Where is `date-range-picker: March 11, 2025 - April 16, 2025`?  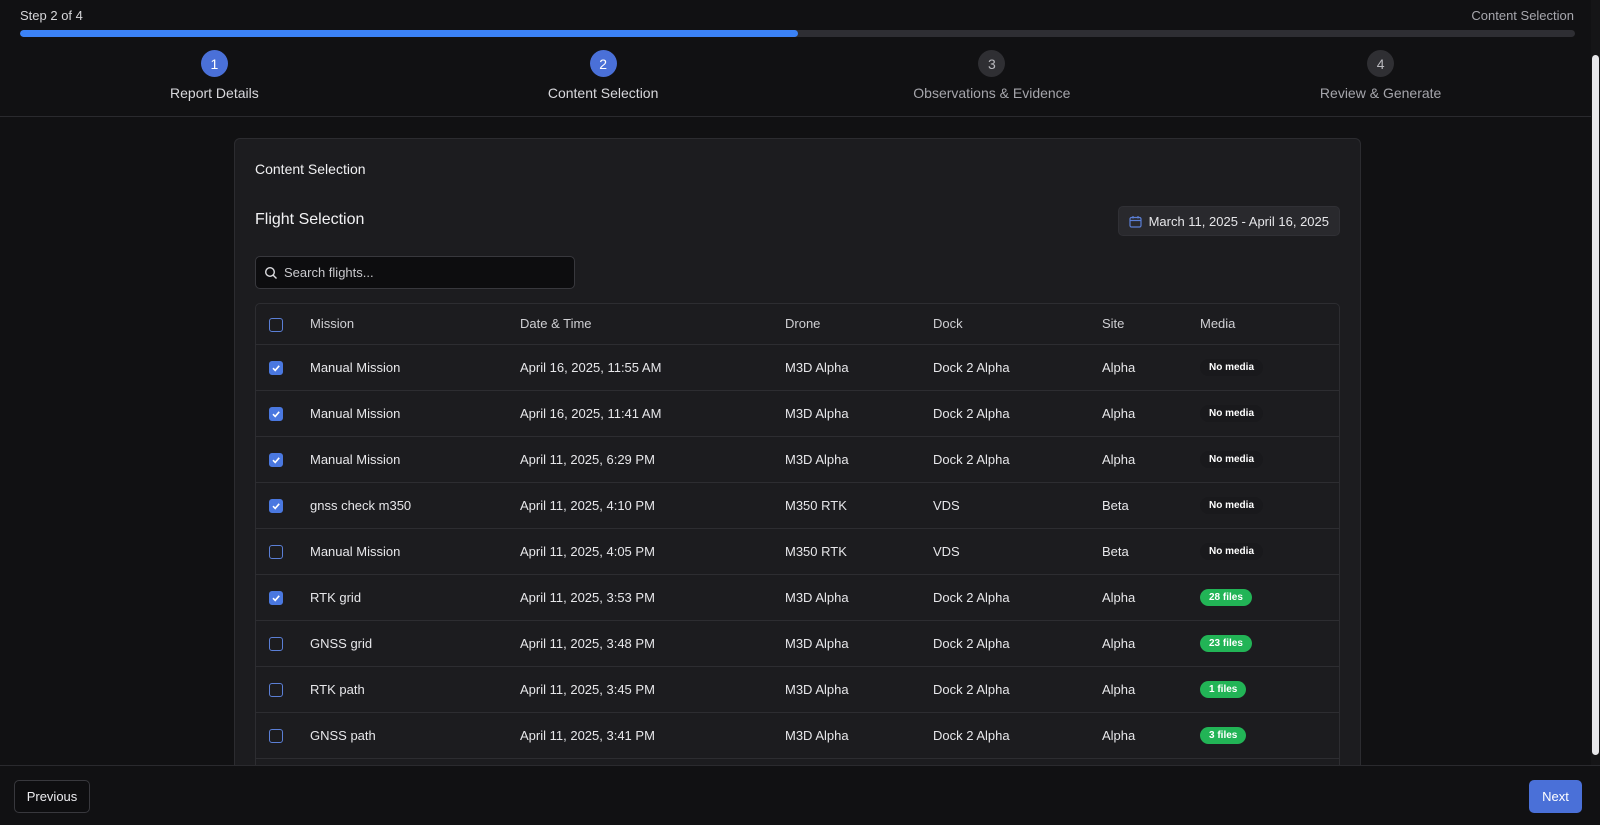
date-range-picker: March 11, 2025 - April 16, 2025 is located at coordinates (1228, 221).